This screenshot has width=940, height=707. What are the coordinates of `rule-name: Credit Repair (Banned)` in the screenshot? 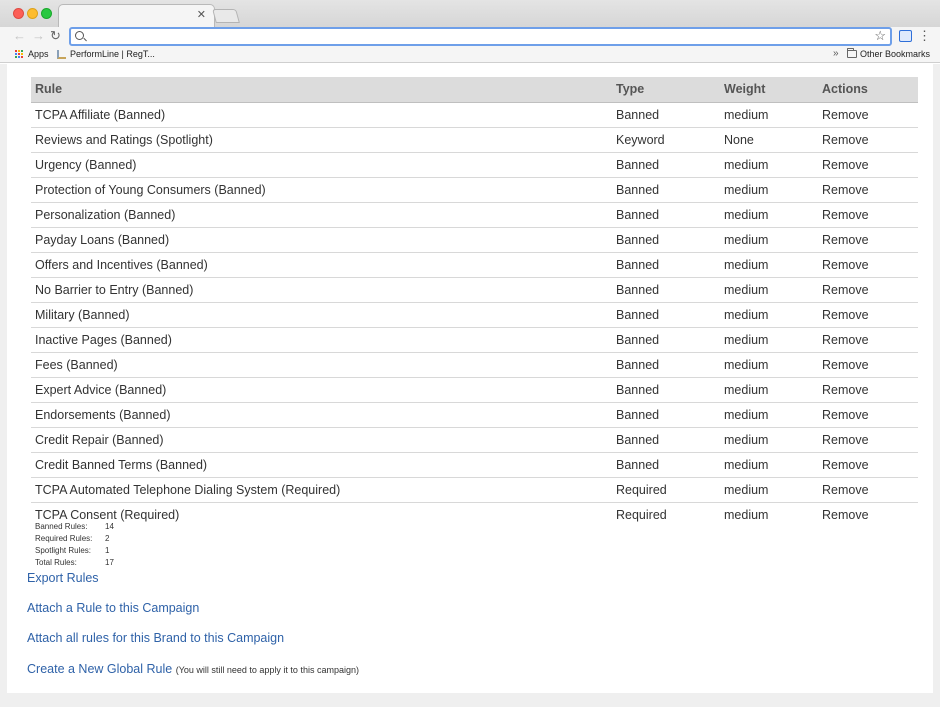 It's located at (321, 440).